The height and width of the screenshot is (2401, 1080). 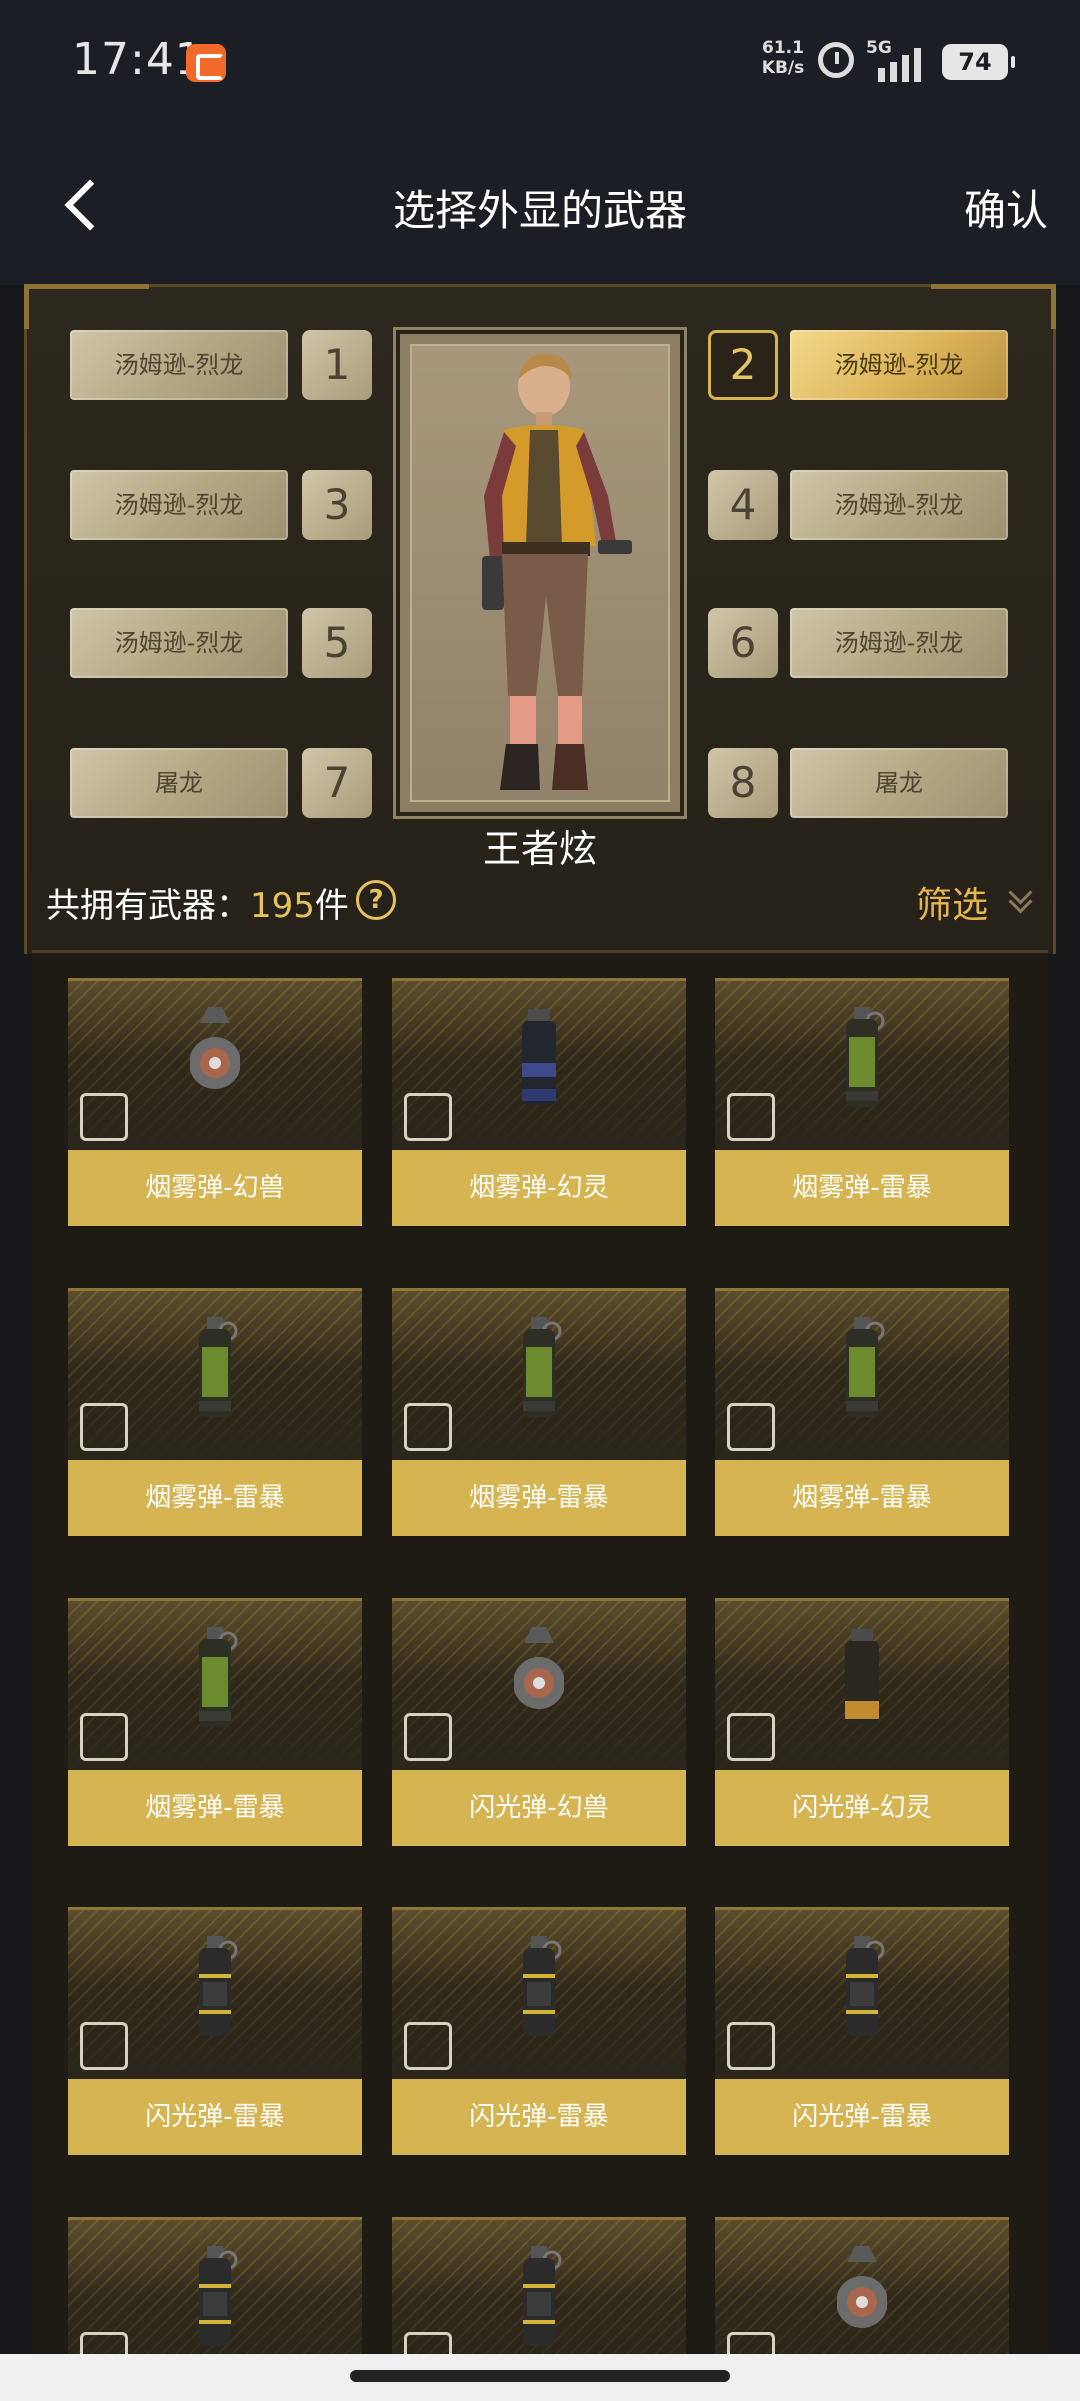 What do you see at coordinates (540, 573) in the screenshot?
I see `character-portrait` at bounding box center [540, 573].